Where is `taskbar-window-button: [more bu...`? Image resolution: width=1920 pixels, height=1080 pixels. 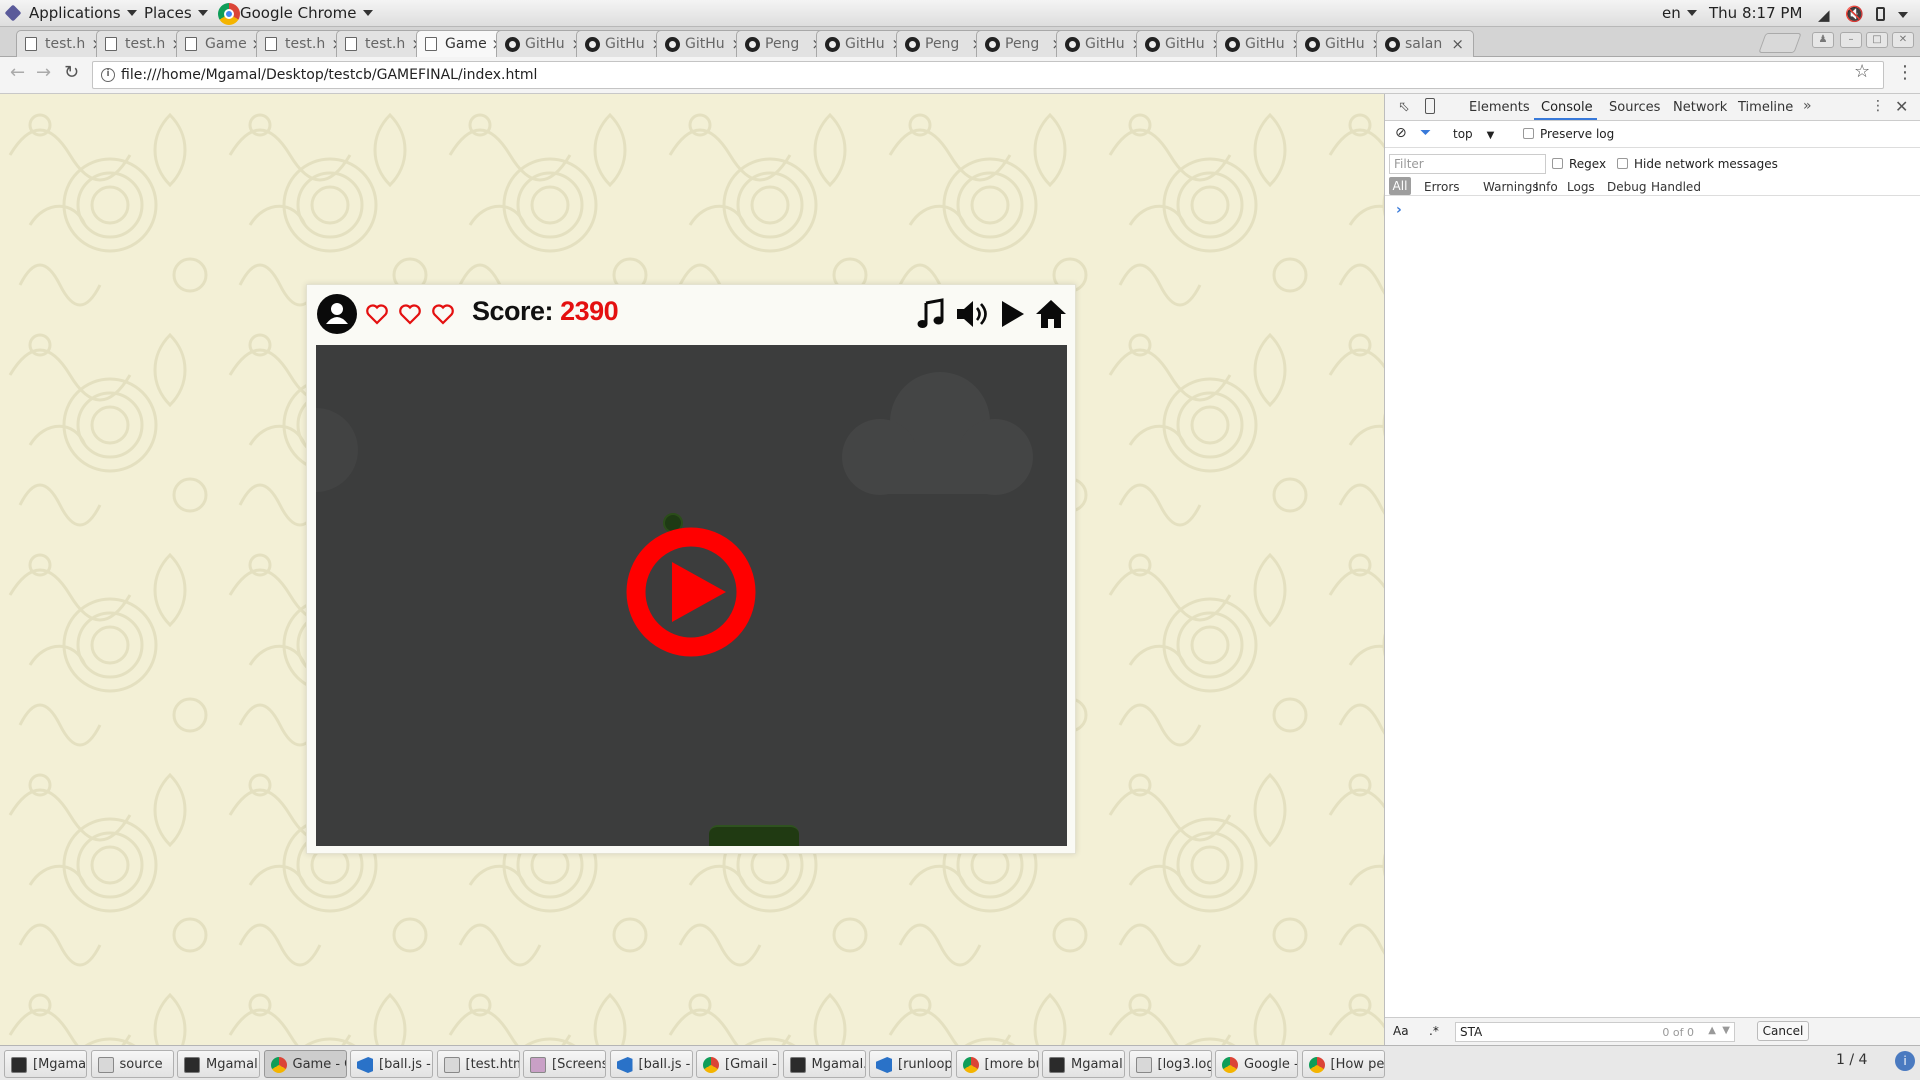
taskbar-window-button: [more bu... is located at coordinates (997, 1064).